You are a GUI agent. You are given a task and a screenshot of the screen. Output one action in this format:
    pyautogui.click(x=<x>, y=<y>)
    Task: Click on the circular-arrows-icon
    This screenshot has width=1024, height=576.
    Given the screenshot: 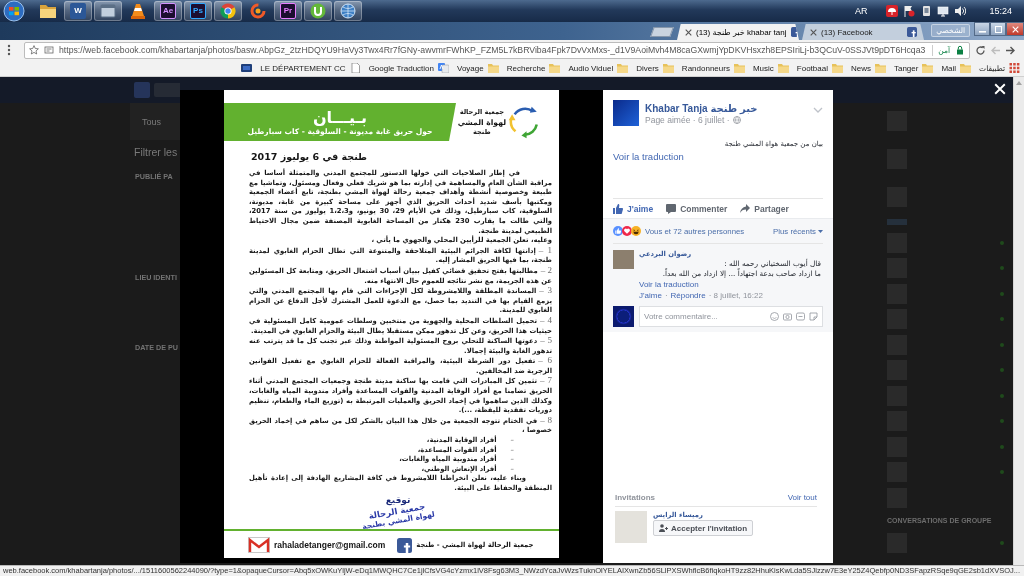 What is the action you would take?
    pyautogui.click(x=524, y=122)
    